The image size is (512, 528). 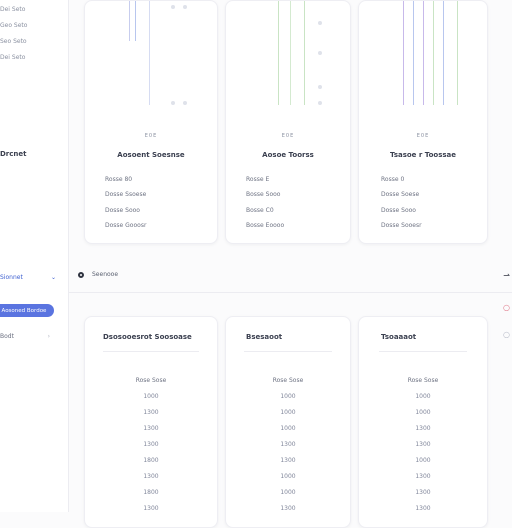 I want to click on card-title: Aosoe Toorss, so click(x=288, y=155).